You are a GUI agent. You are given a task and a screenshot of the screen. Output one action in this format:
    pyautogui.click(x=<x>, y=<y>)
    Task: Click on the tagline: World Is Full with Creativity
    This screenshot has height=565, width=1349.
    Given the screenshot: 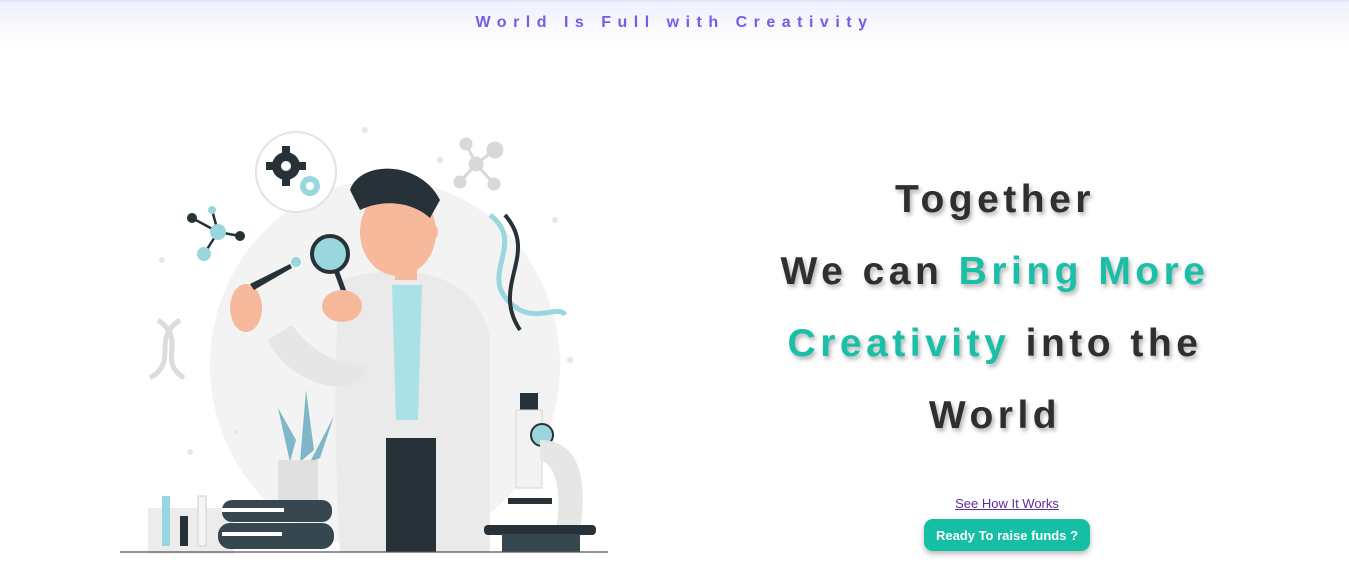 What is the action you would take?
    pyautogui.click(x=674, y=22)
    